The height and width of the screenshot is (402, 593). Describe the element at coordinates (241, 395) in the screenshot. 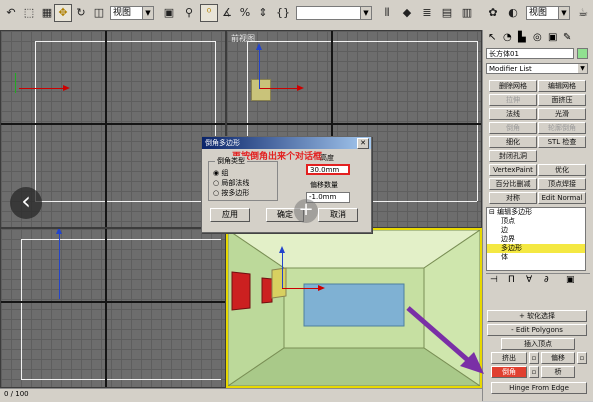

I see `time-slider: 0 / 100` at that location.